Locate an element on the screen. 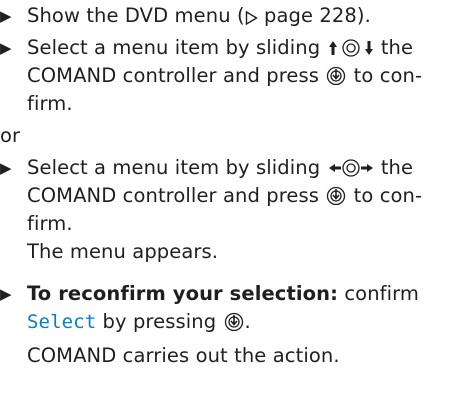  step-show-dvd-menu: Show the DVD menu ( page 228). is located at coordinates (199, 15).